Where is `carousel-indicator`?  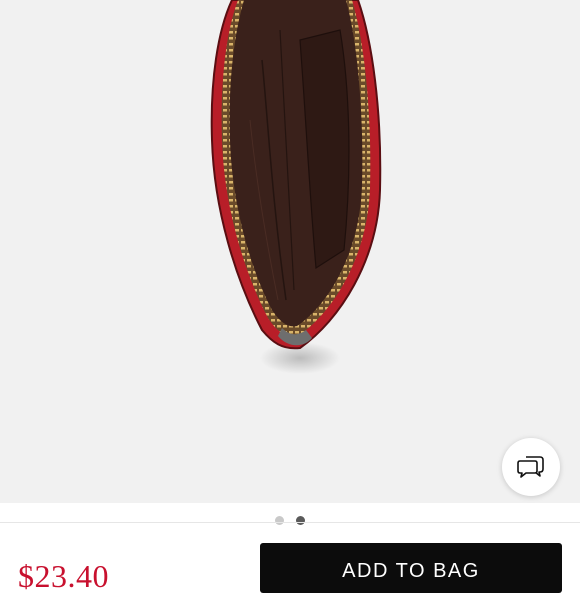
carousel-indicator is located at coordinates (290, 520).